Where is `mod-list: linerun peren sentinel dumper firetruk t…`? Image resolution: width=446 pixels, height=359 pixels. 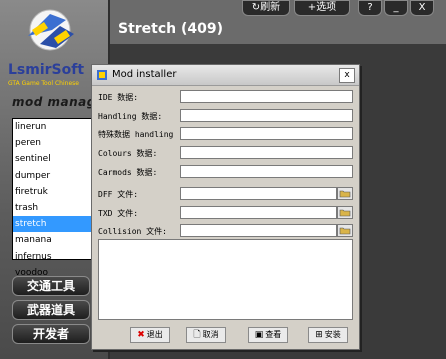
mod-list: linerun peren sentinel dumper firetruk t… is located at coordinates (54, 198).